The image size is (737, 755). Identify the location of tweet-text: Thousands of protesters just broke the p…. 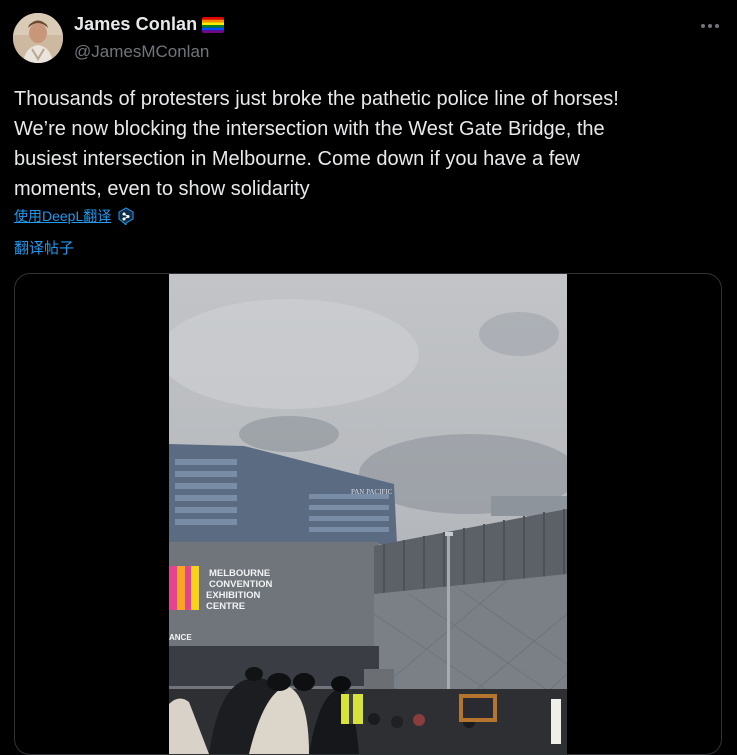
(316, 144).